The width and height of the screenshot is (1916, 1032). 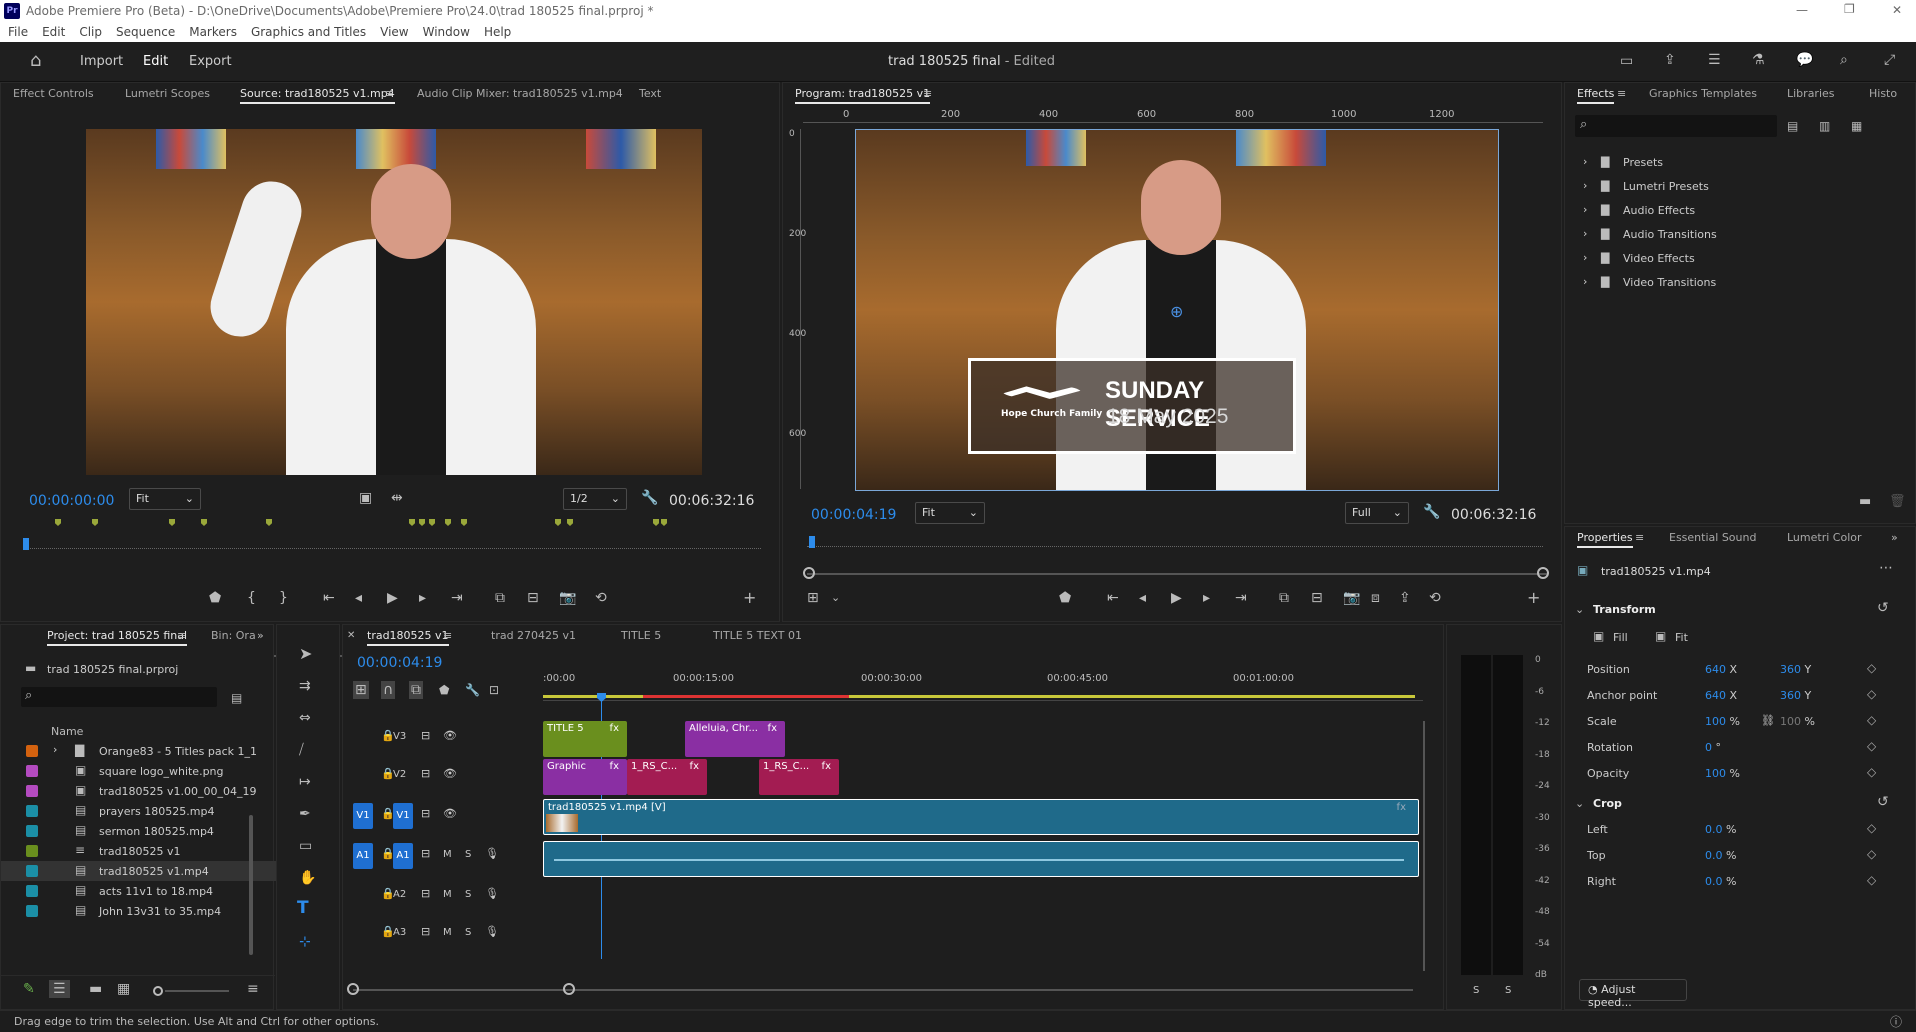 I want to click on wrench-icon: 🔧, so click(x=649, y=498).